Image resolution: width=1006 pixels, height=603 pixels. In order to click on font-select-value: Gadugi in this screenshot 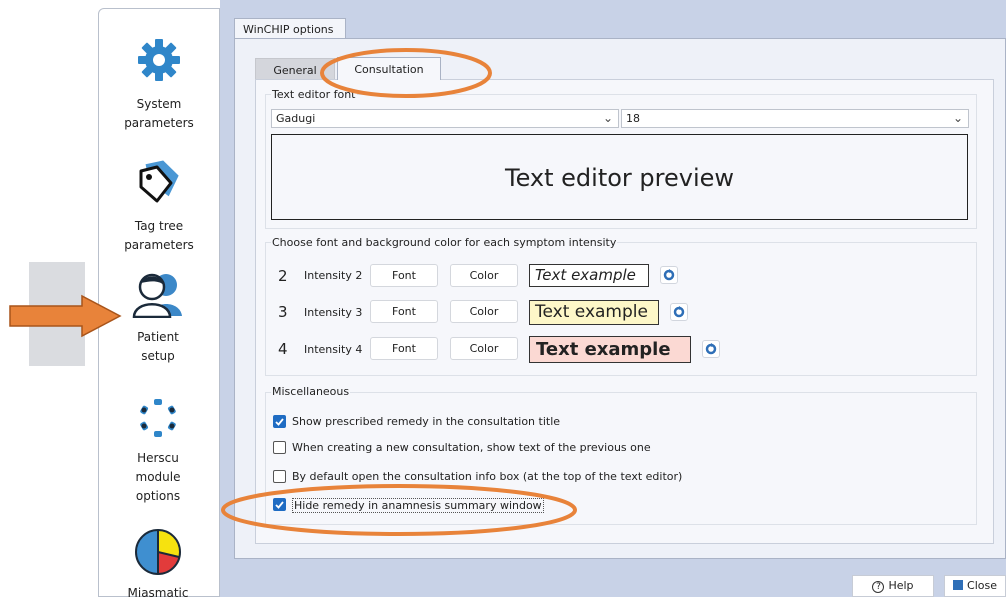, I will do `click(296, 118)`.